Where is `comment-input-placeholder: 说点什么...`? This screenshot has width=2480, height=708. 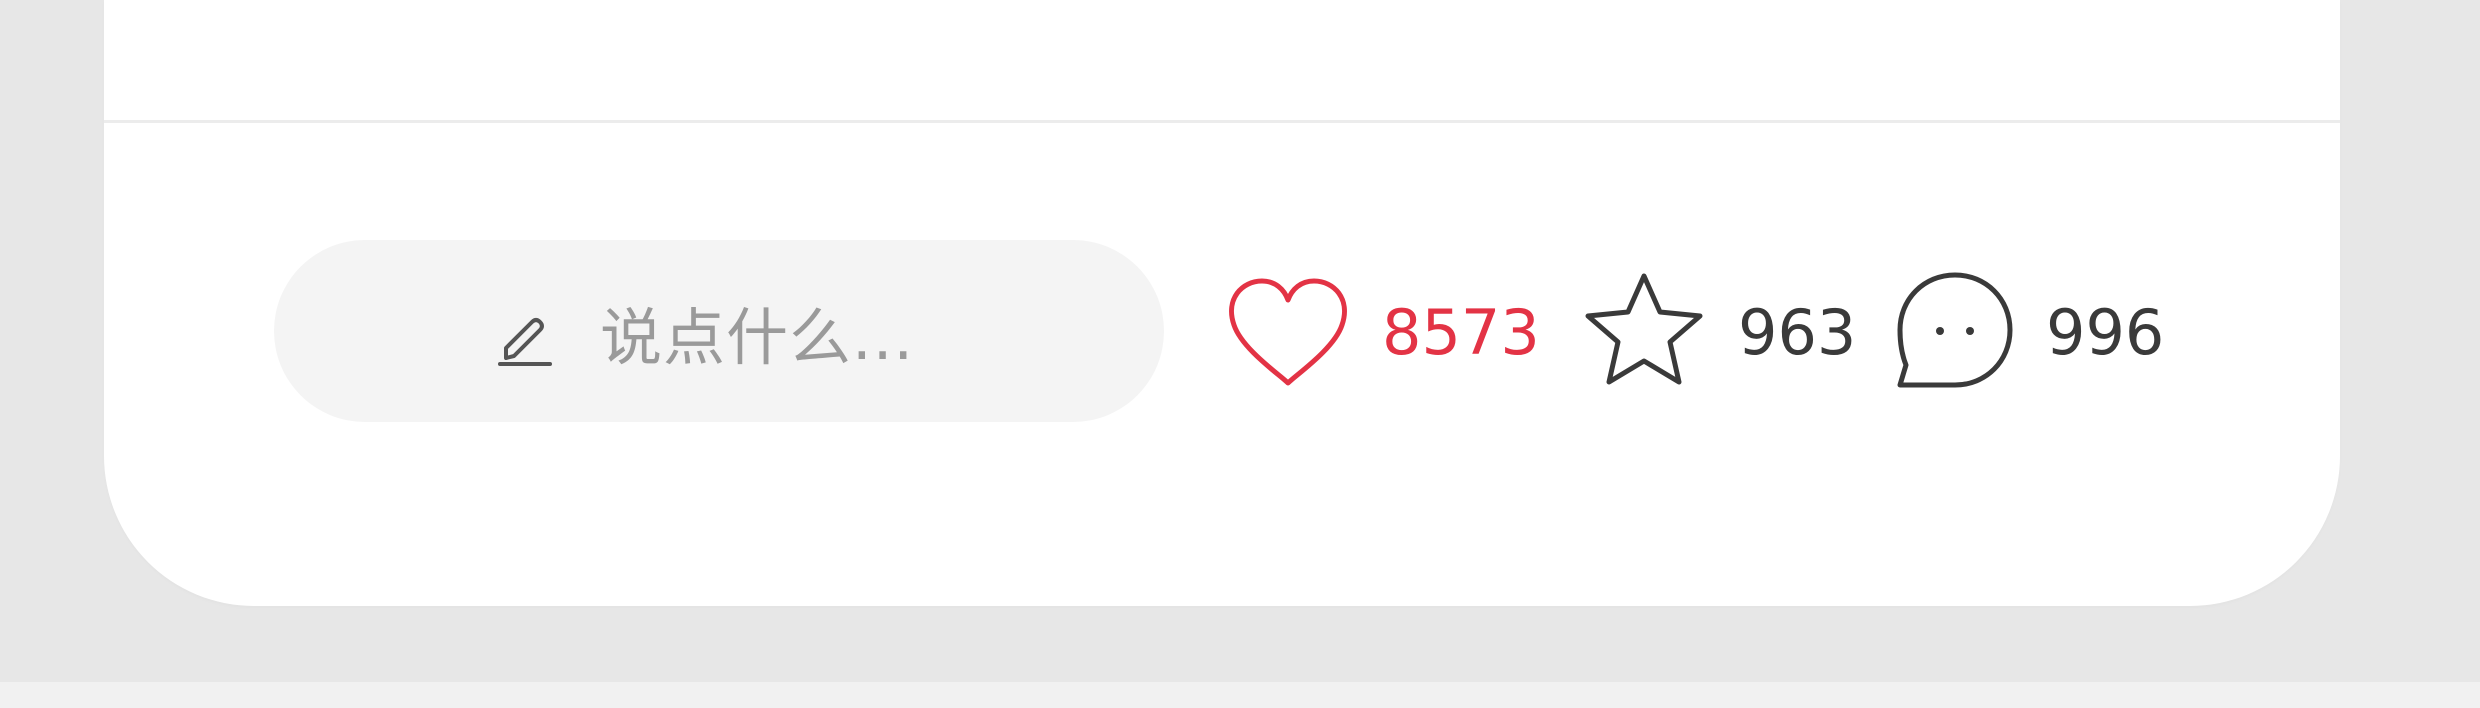 comment-input-placeholder: 说点什么... is located at coordinates (757, 337).